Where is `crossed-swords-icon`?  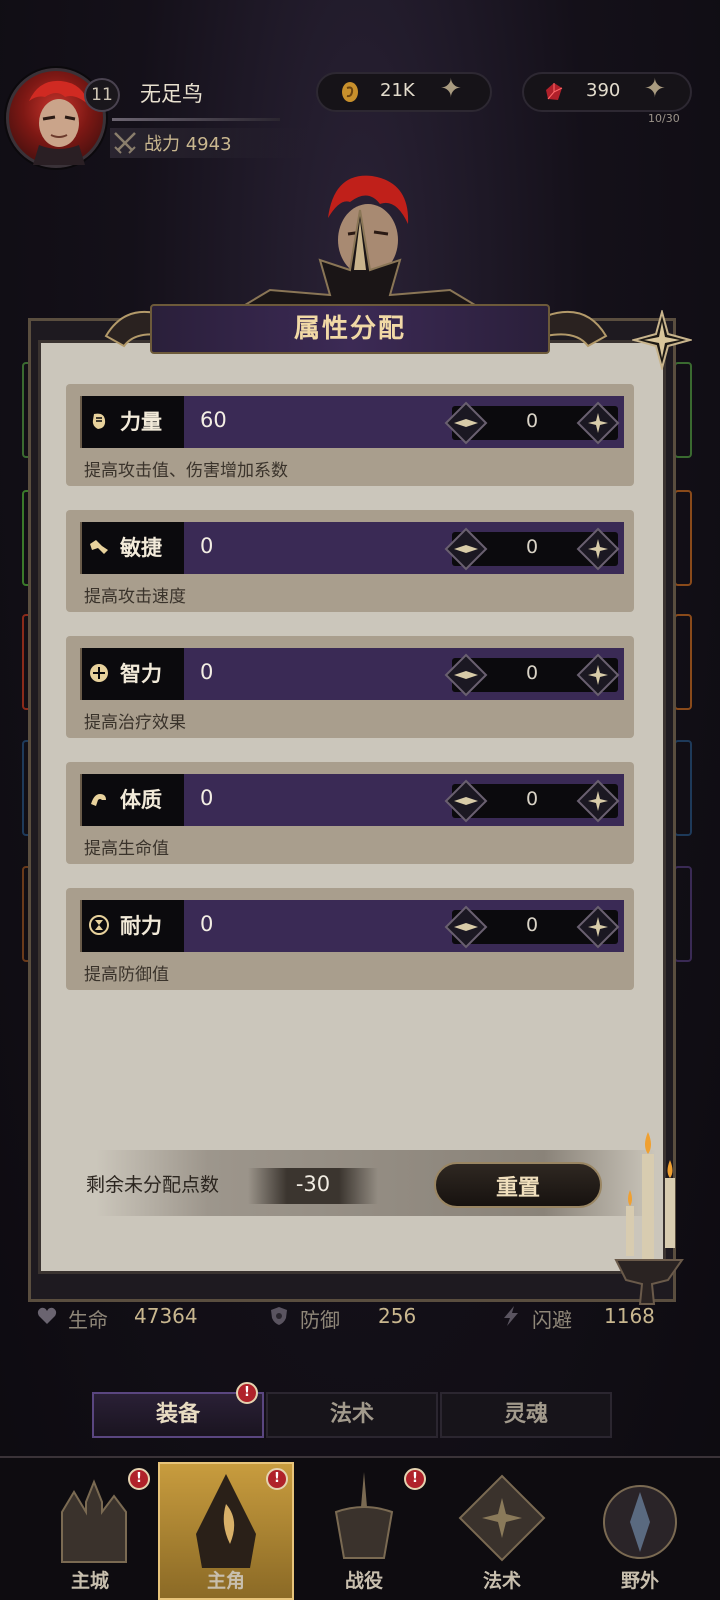
crossed-swords-icon is located at coordinates (125, 143).